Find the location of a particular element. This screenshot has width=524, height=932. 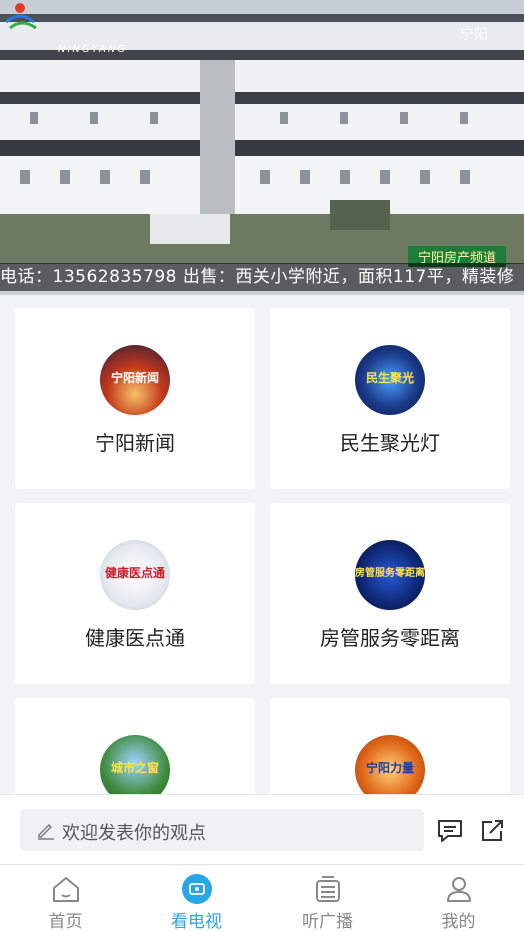

bottom-navigation: 首页 看电视 听广播 我的 is located at coordinates (262, 898).